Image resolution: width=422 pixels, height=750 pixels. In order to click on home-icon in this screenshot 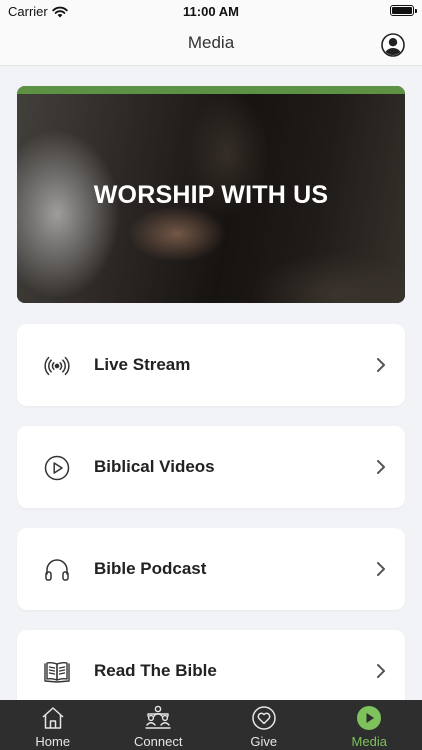, I will do `click(53, 718)`.